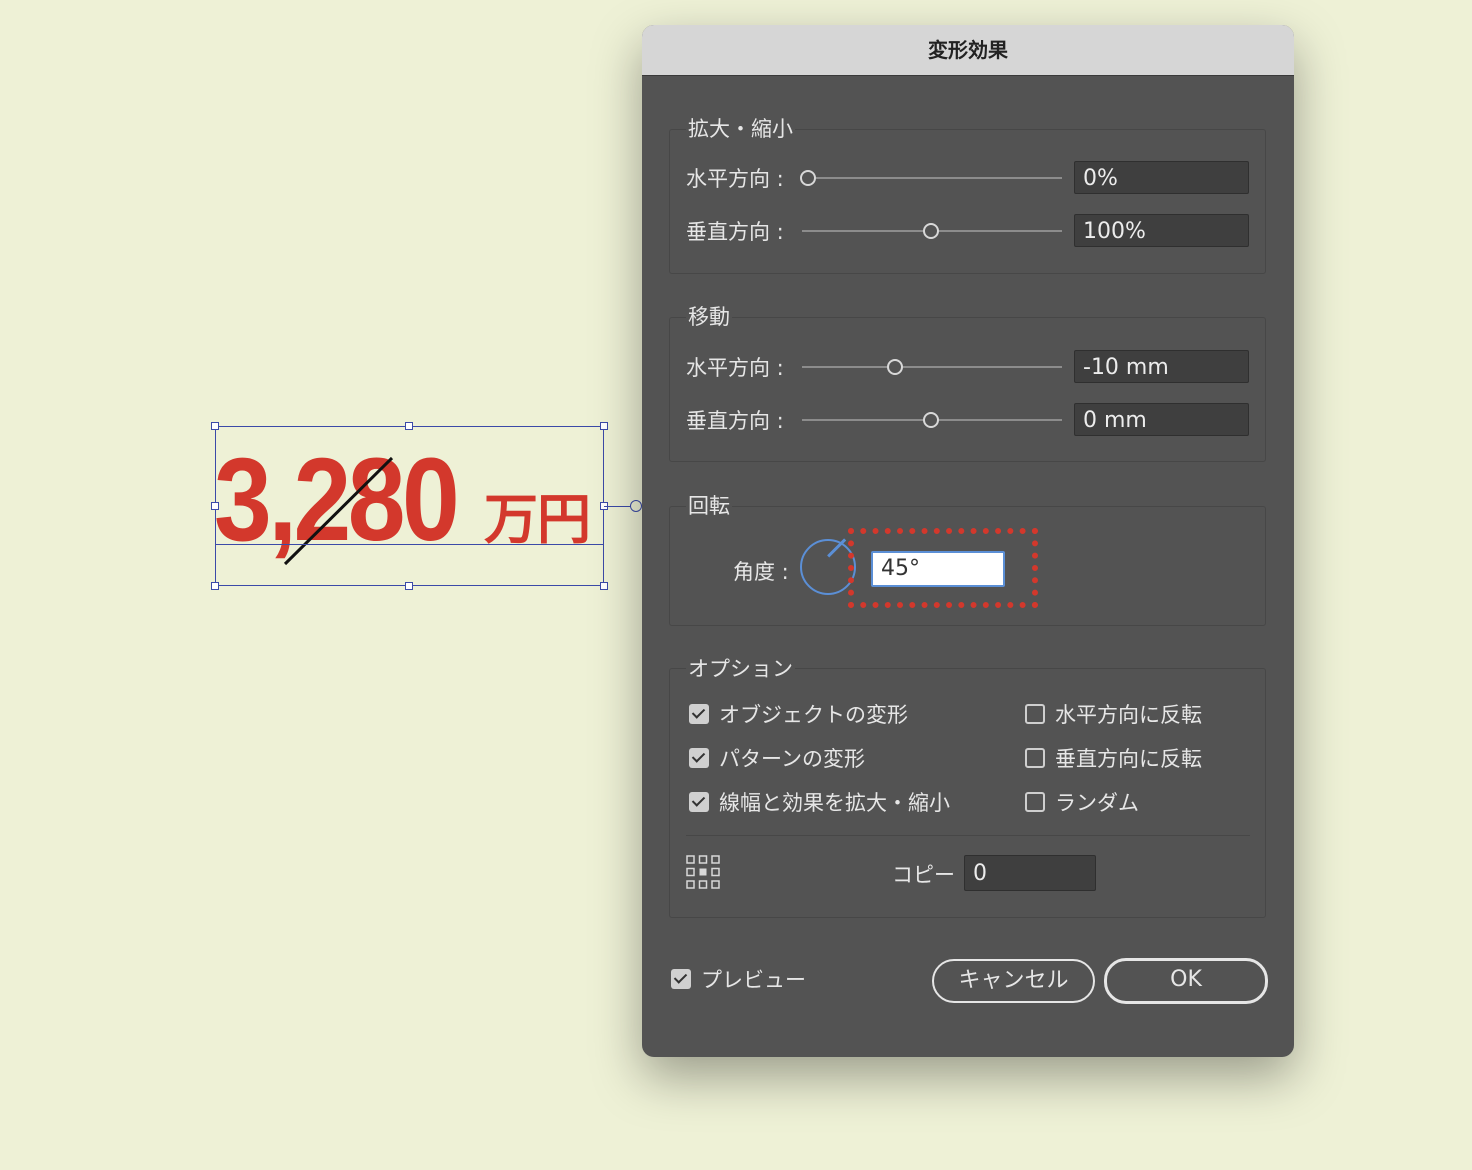 The width and height of the screenshot is (1472, 1170). What do you see at coordinates (895, 367) in the screenshot?
I see `move-horizontal-knob` at bounding box center [895, 367].